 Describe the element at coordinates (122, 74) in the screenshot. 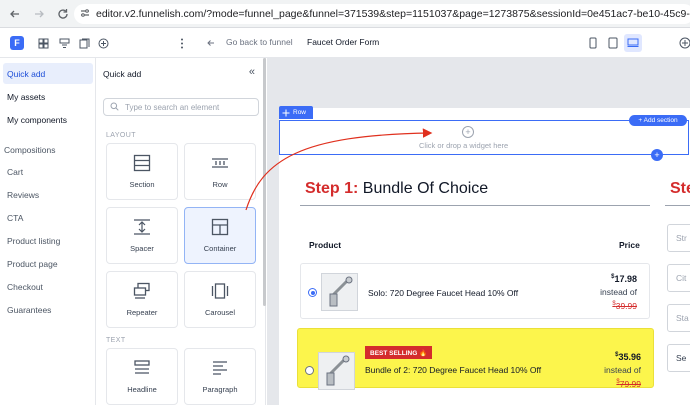

I see `panel-title: Quick add` at that location.